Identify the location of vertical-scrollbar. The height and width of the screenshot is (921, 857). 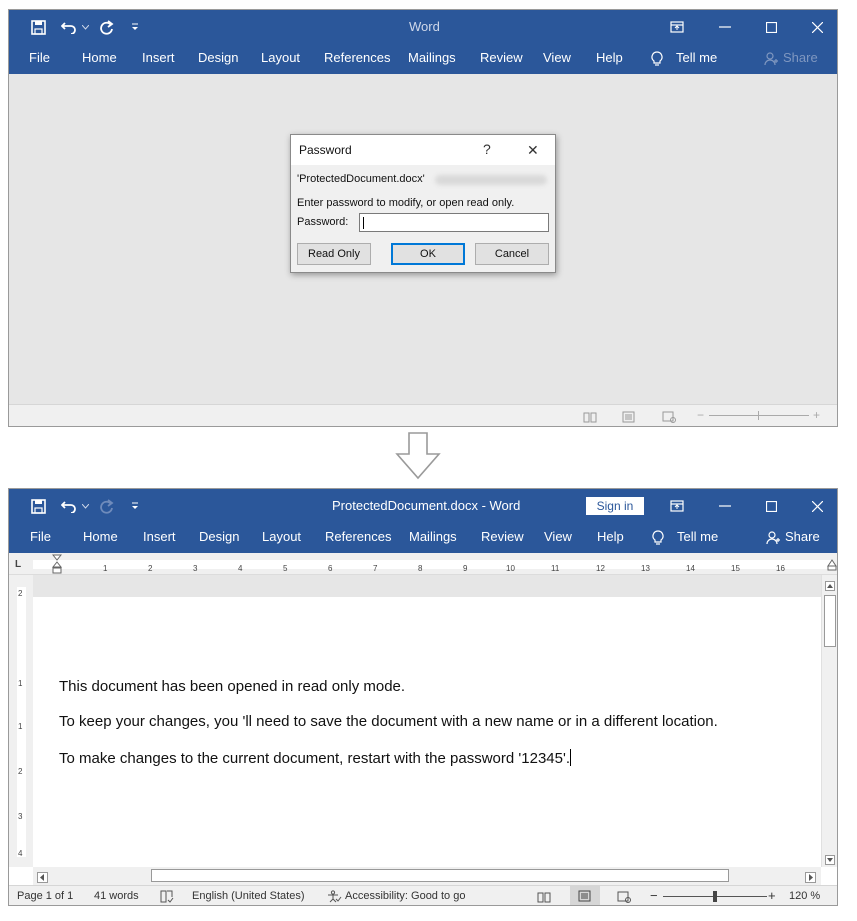
(829, 722).